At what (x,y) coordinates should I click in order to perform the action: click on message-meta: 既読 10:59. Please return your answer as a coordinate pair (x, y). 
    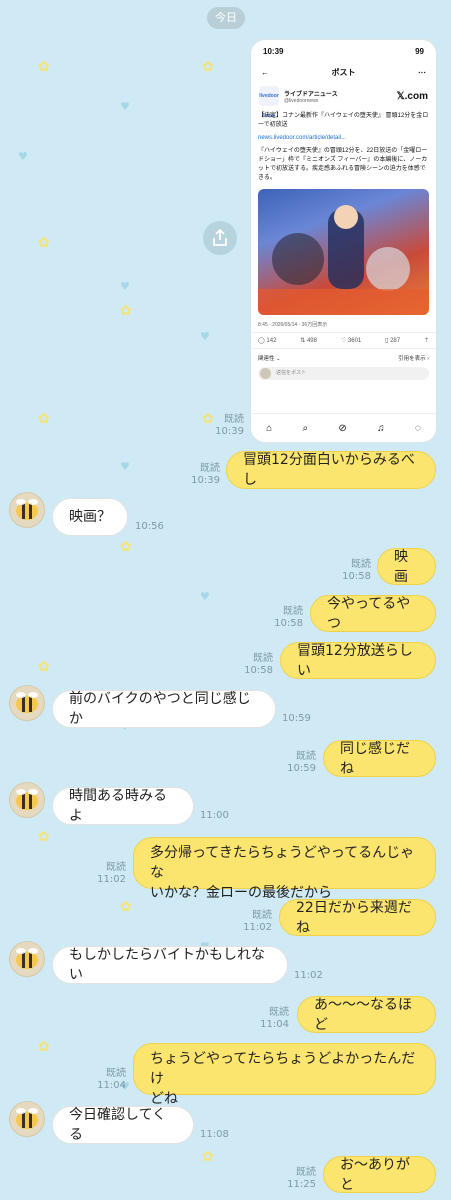
    Looking at the image, I should click on (301, 762).